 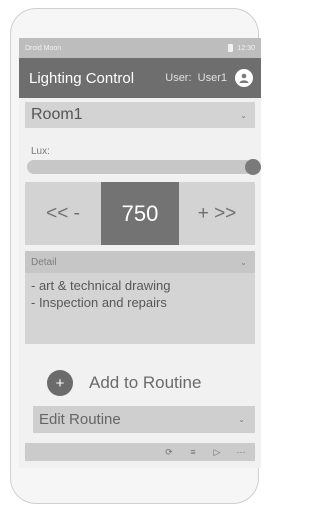 I want to click on lux-slider, so click(x=144, y=167).